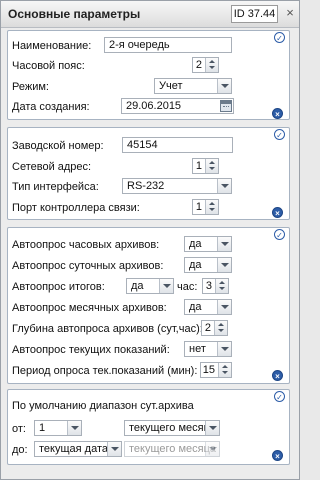  What do you see at coordinates (168, 45) in the screenshot?
I see `name-input: 2-я очередь` at bounding box center [168, 45].